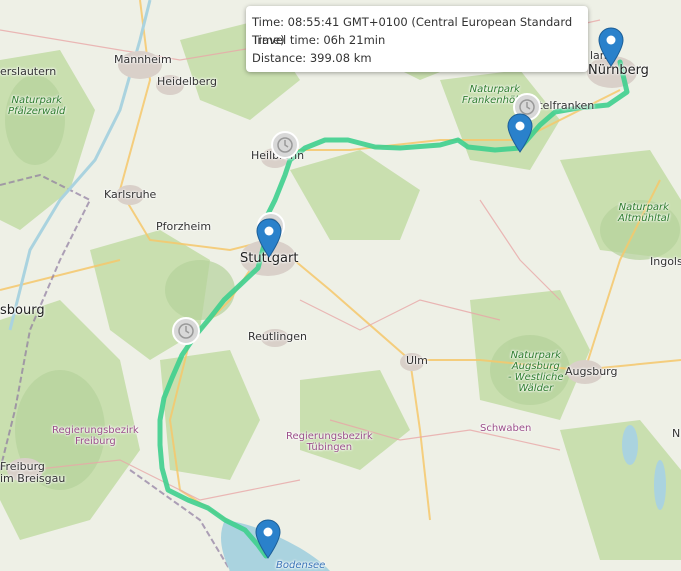  What do you see at coordinates (130, 194) in the screenshot?
I see `label-karlsruhe: Karlsruhe` at bounding box center [130, 194].